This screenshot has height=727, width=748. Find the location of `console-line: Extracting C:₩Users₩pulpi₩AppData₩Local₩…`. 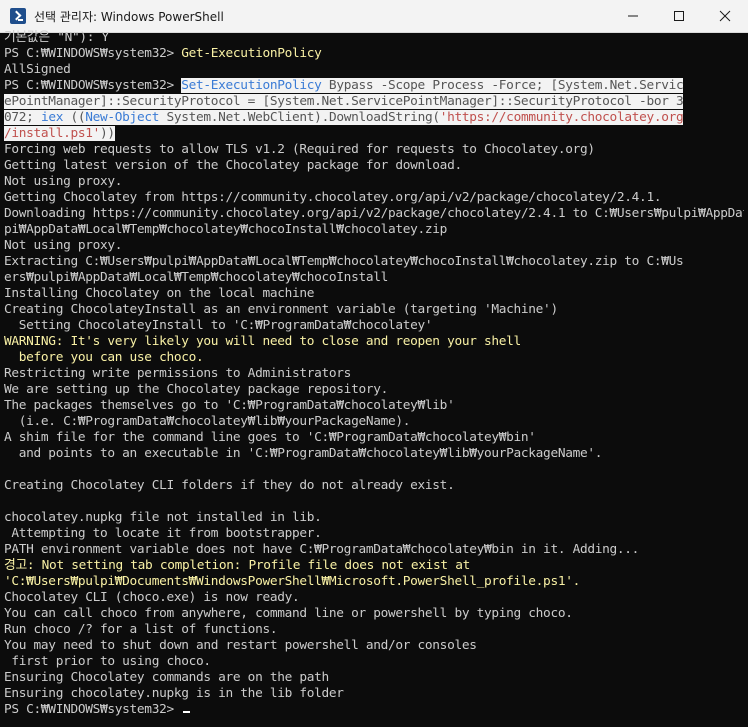

console-line: Extracting C:₩Users₩pulpi₩AppData₩Local₩… is located at coordinates (344, 261).